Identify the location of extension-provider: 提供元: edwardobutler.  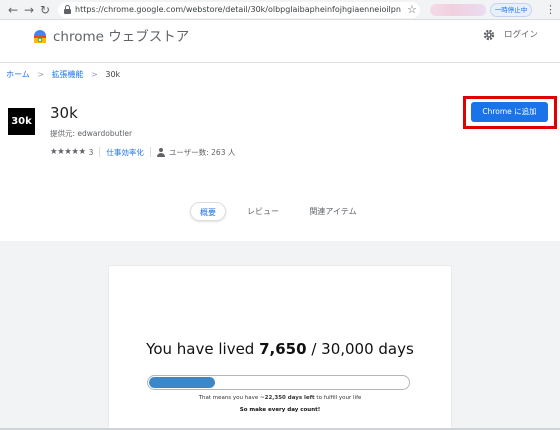
(91, 133).